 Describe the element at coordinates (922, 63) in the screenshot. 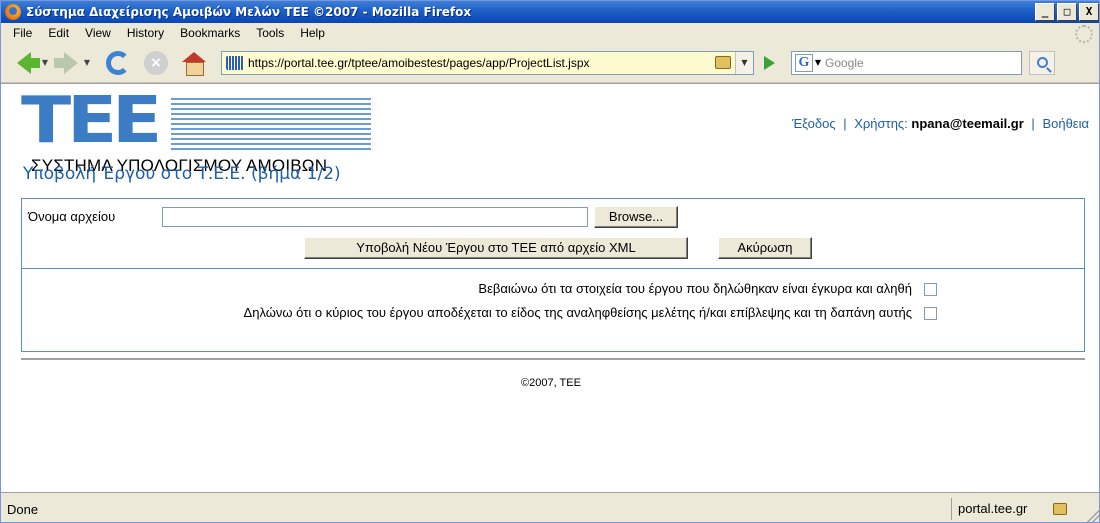

I see `search-input: Google` at that location.